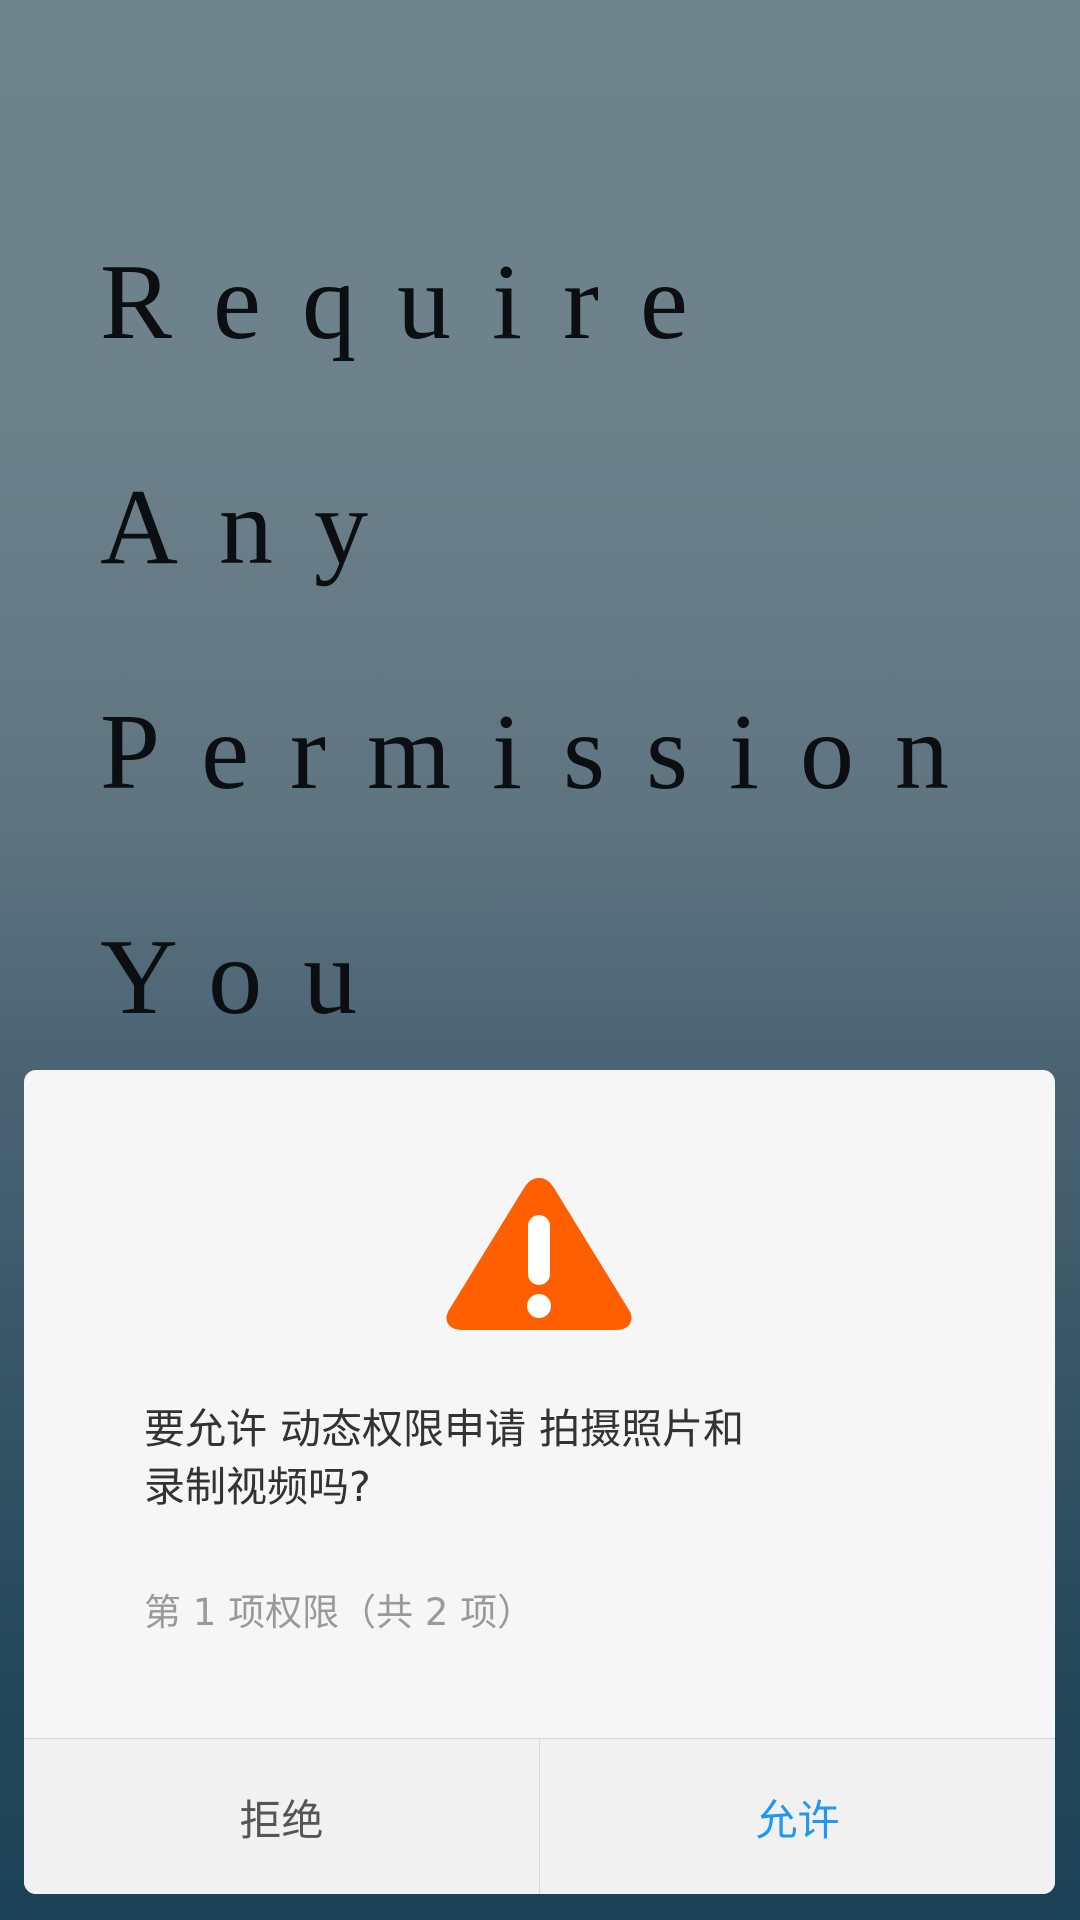 The width and height of the screenshot is (1080, 1920). I want to click on deny-button: 拒绝, so click(282, 1816).